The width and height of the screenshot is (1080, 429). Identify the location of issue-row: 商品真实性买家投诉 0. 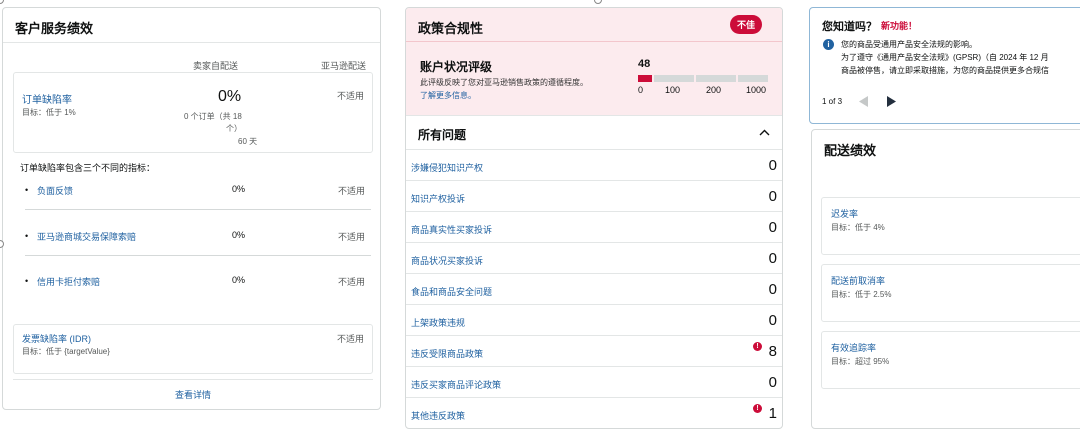
(594, 227).